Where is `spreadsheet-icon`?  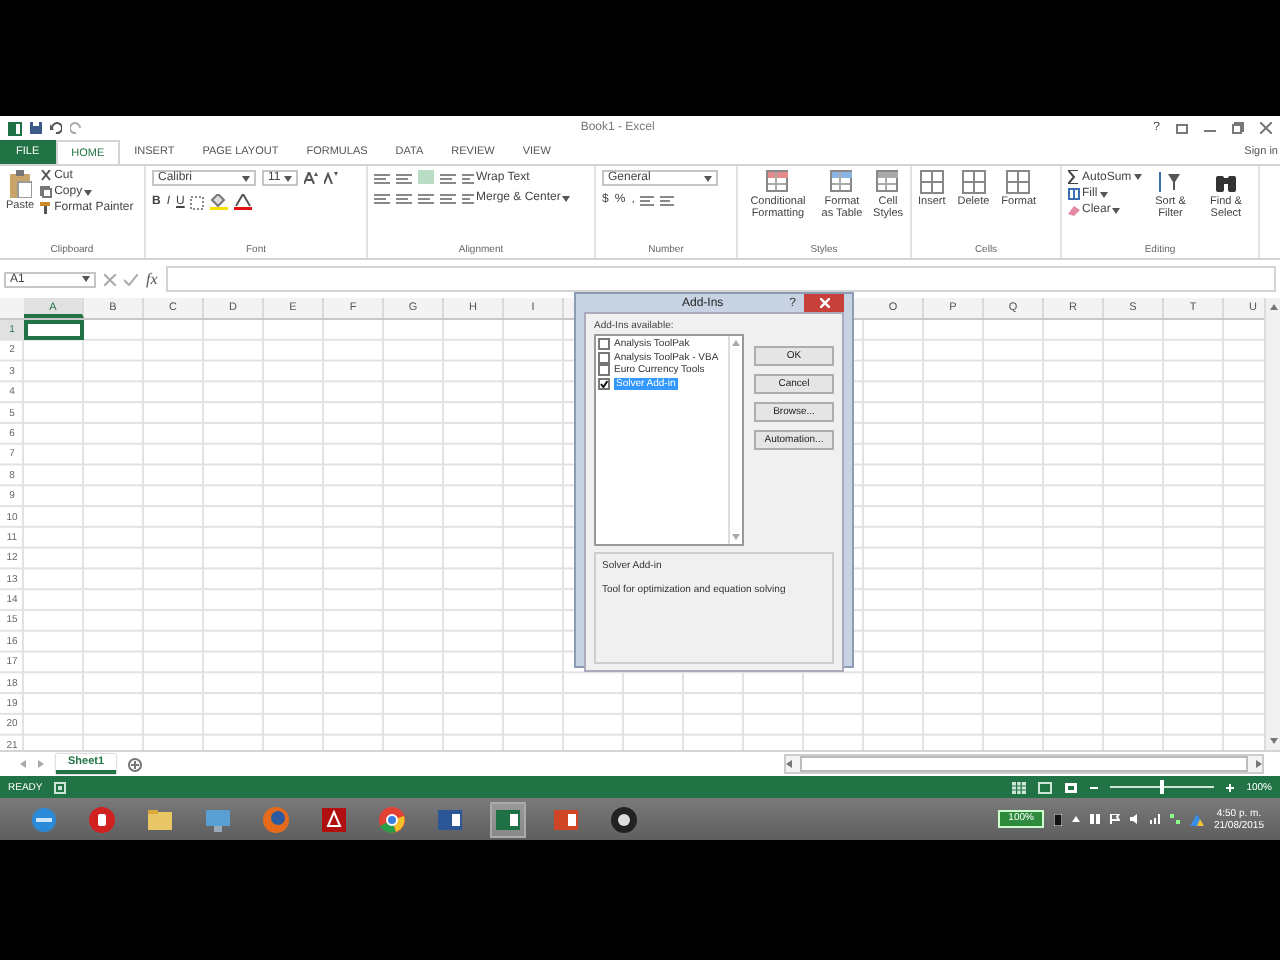 spreadsheet-icon is located at coordinates (508, 819).